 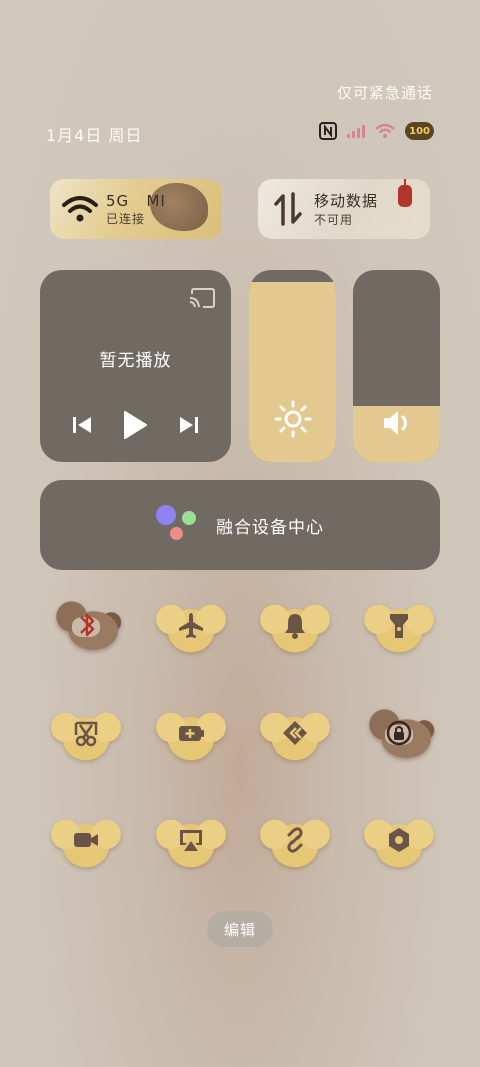 I want to click on device-center-label: 融合设备中心, so click(x=270, y=527).